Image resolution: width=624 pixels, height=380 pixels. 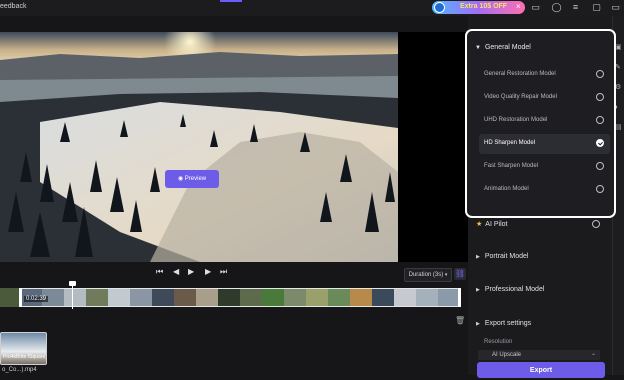 I want to click on ai-pilot-radio, so click(x=596, y=224).